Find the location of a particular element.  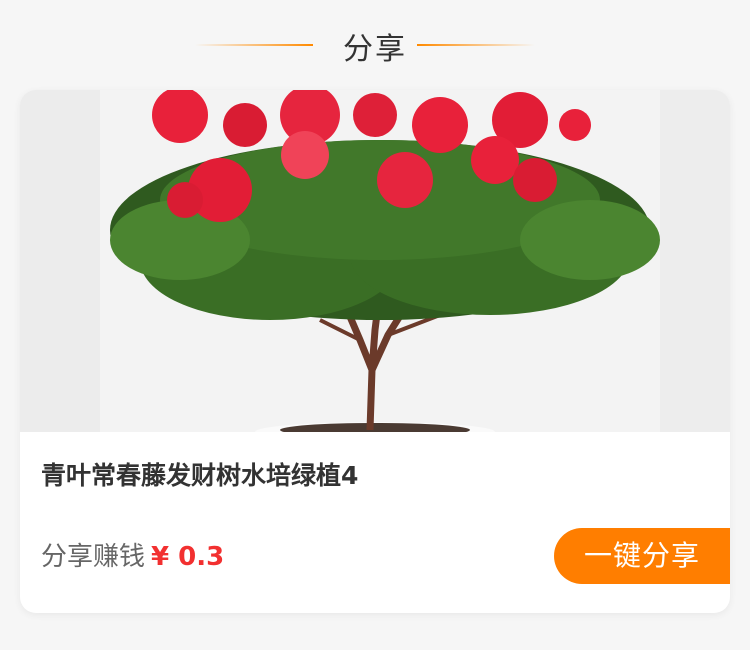

page-title: 分享 is located at coordinates (375, 49).